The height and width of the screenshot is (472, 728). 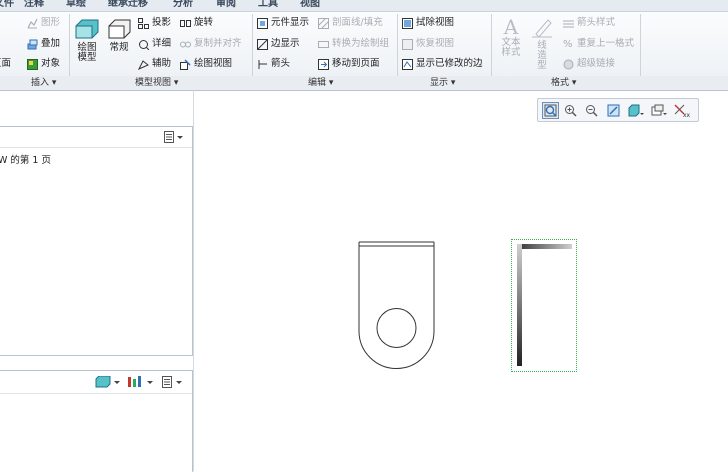 I want to click on copy-align-label: 复制并对齐, so click(x=218, y=43).